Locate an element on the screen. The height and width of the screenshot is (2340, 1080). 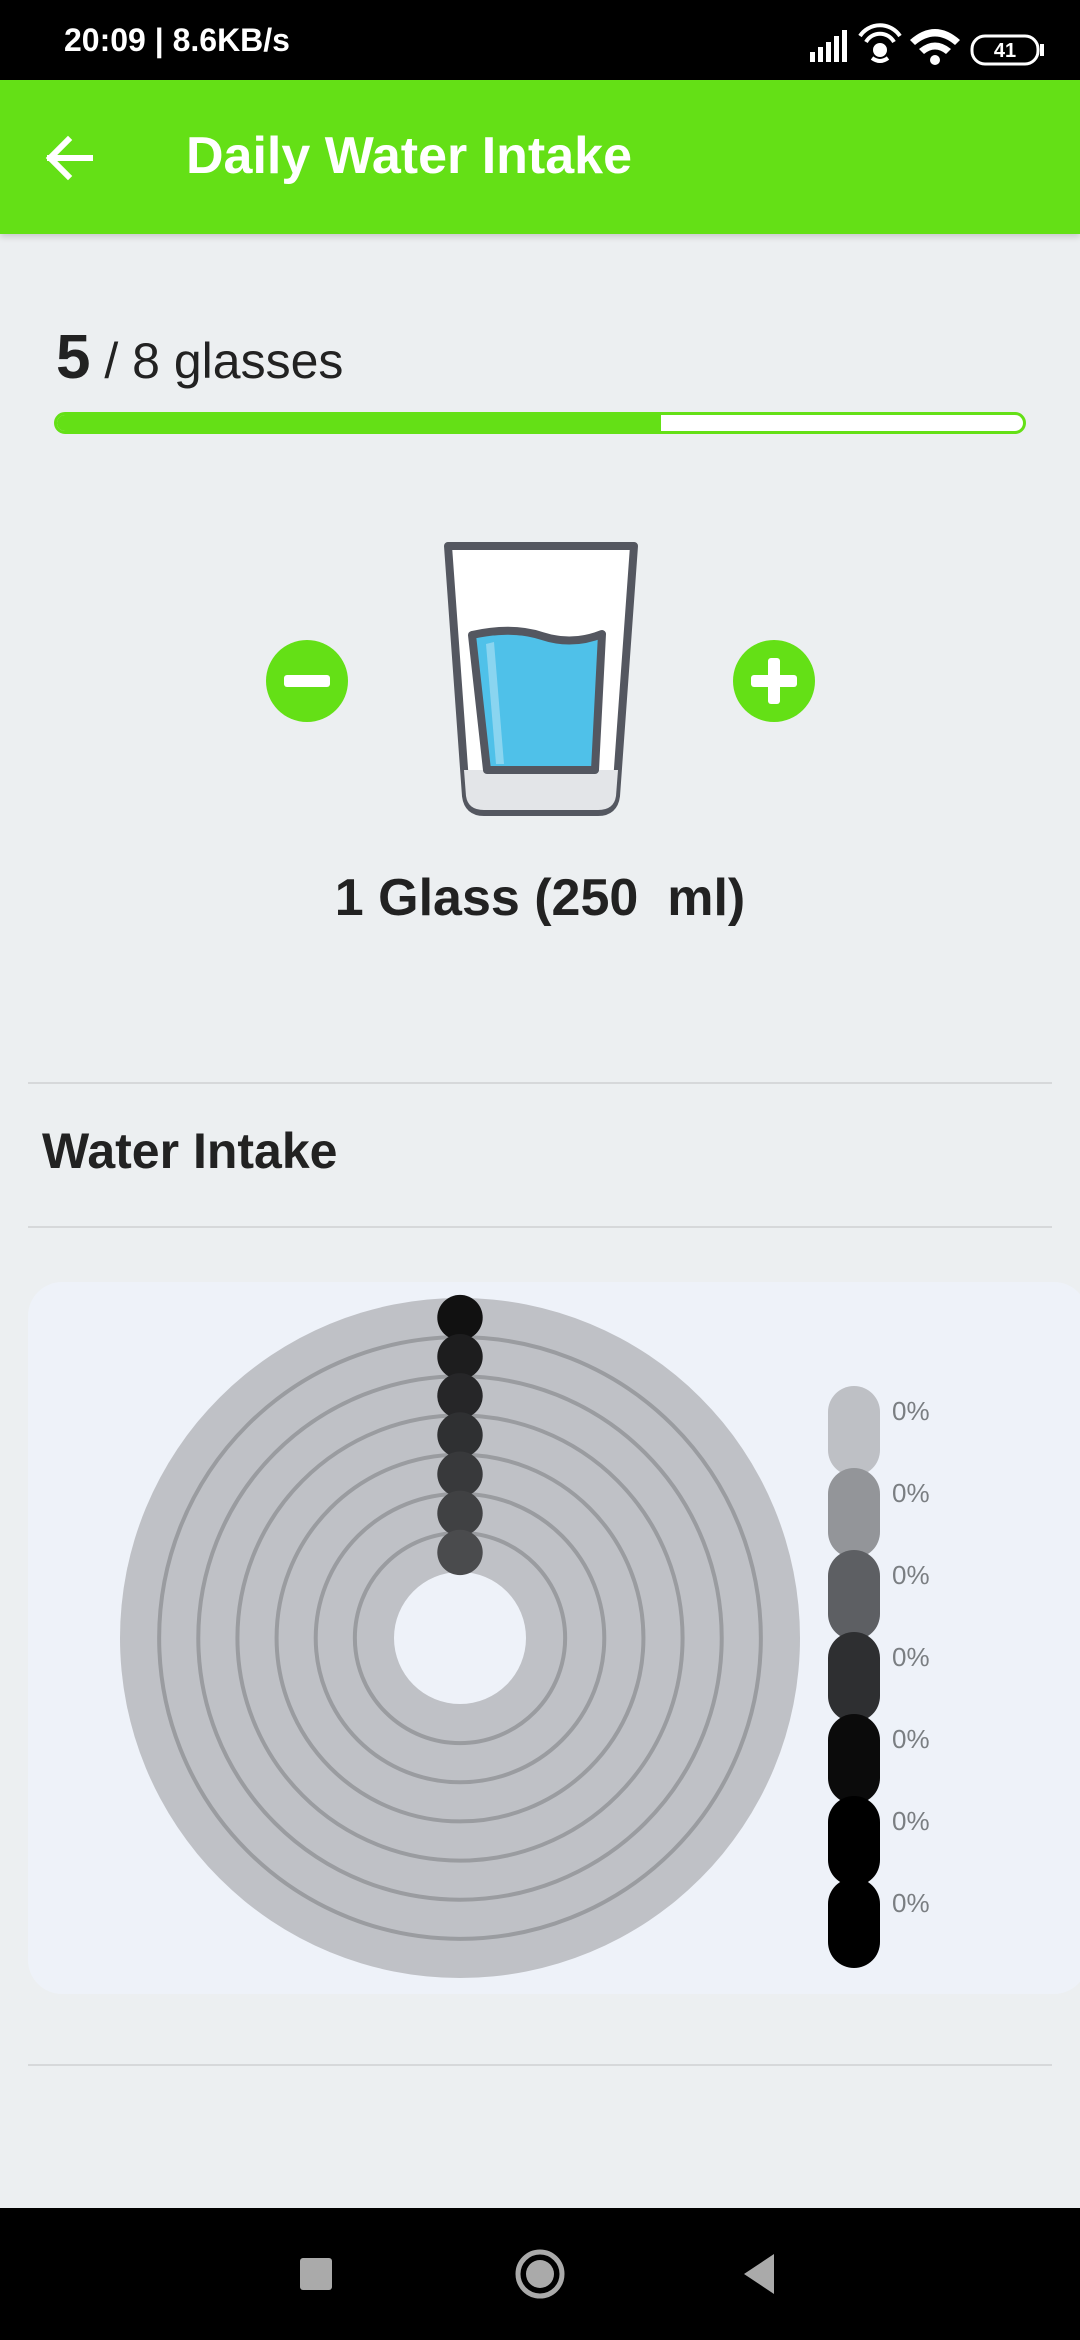
decrease-glass-button is located at coordinates (307, 681).